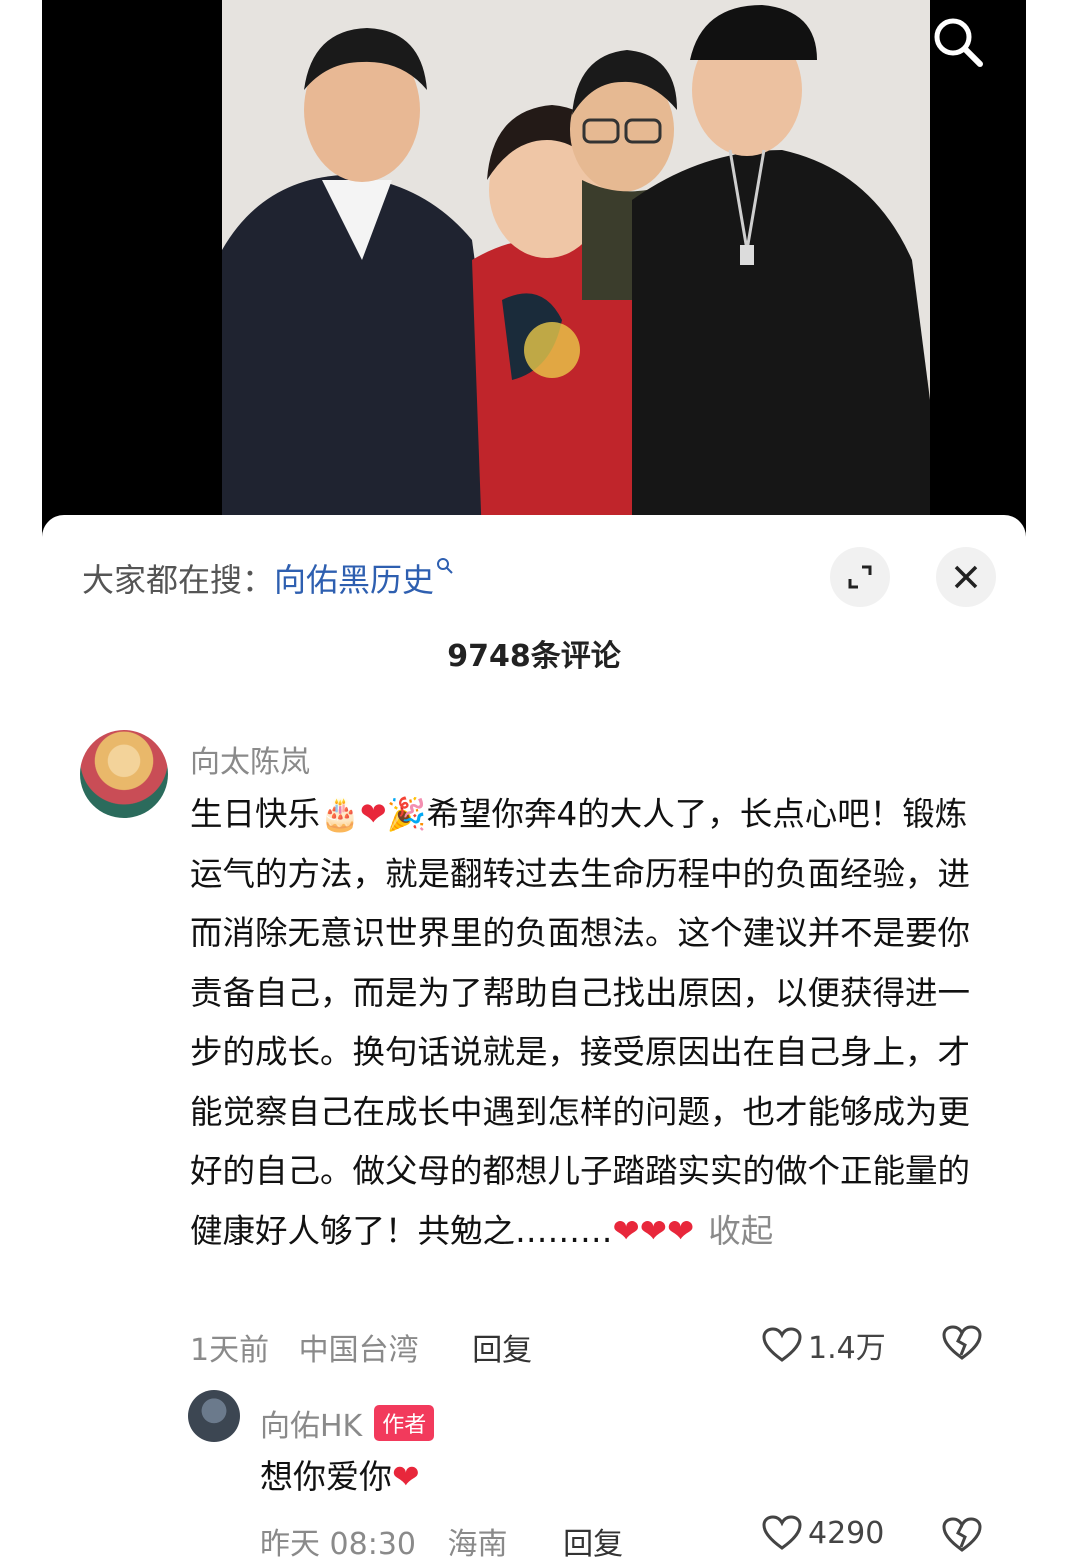 The height and width of the screenshot is (1563, 1074). Describe the element at coordinates (846, 1533) in the screenshot. I see `like-count: 4290` at that location.